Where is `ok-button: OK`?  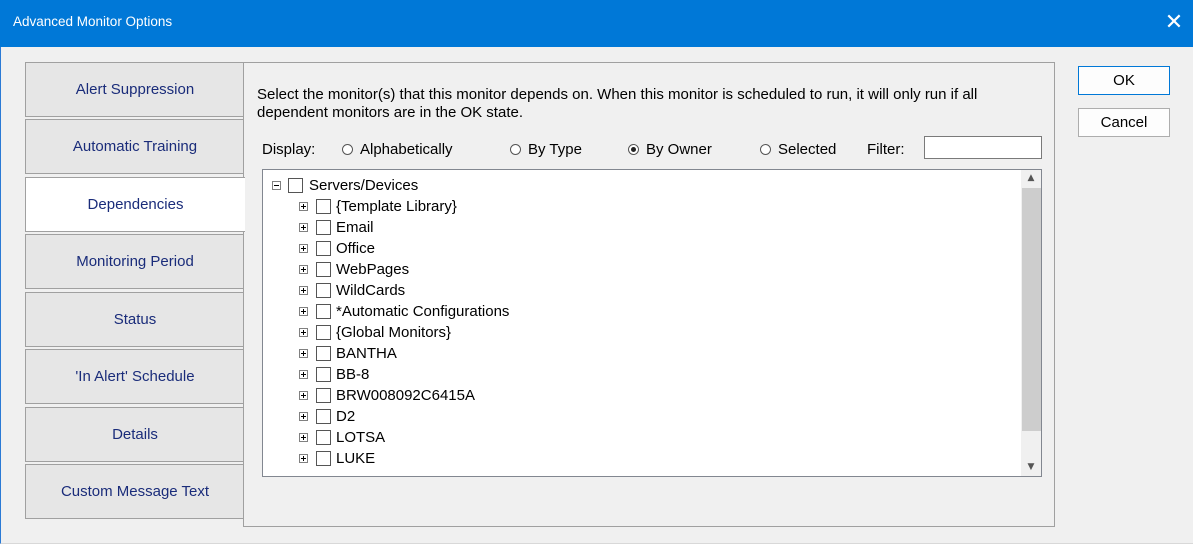
ok-button: OK is located at coordinates (1124, 80).